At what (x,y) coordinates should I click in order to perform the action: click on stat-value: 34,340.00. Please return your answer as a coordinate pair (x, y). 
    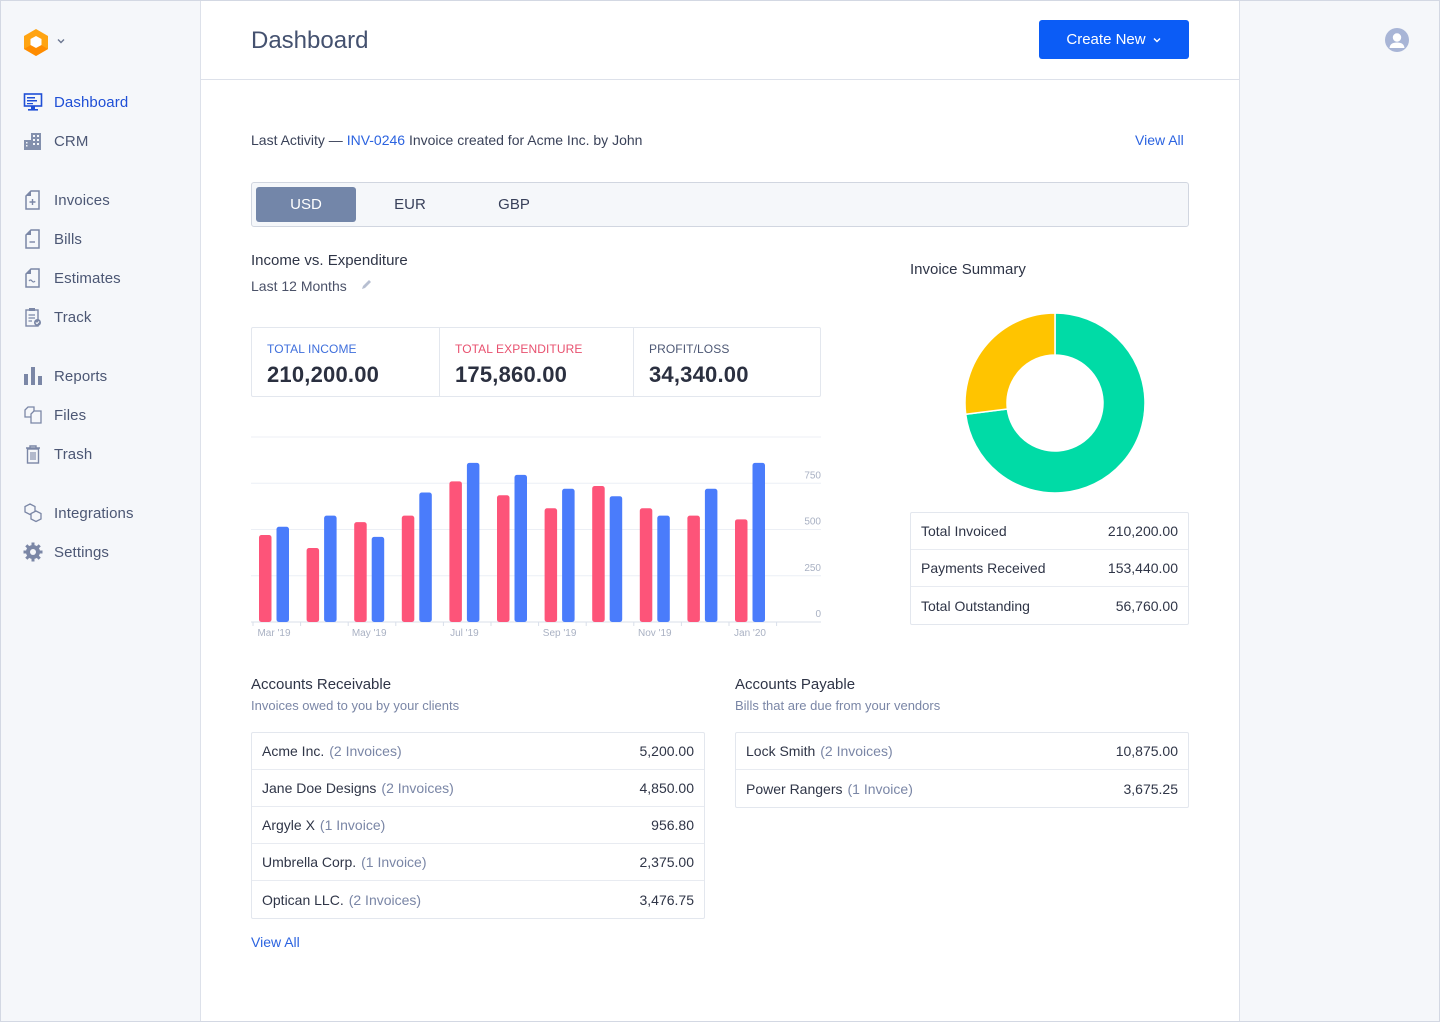
    Looking at the image, I should click on (699, 374).